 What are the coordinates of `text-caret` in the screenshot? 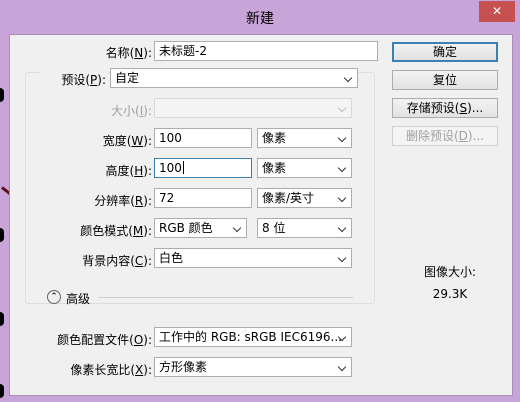 It's located at (183, 167).